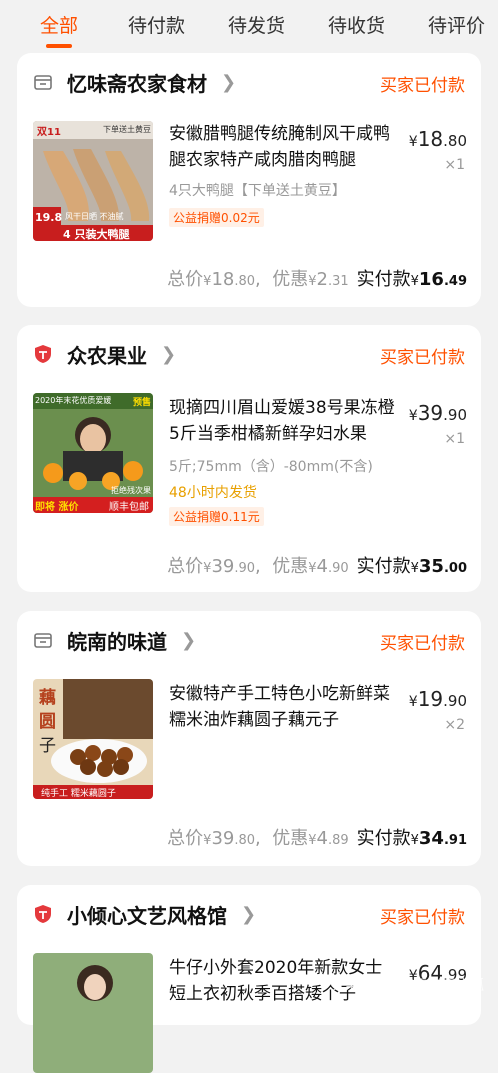 This screenshot has width=498, height=1073. What do you see at coordinates (216, 217) in the screenshot?
I see `charity-badge: 公益捐赠0.02元` at bounding box center [216, 217].